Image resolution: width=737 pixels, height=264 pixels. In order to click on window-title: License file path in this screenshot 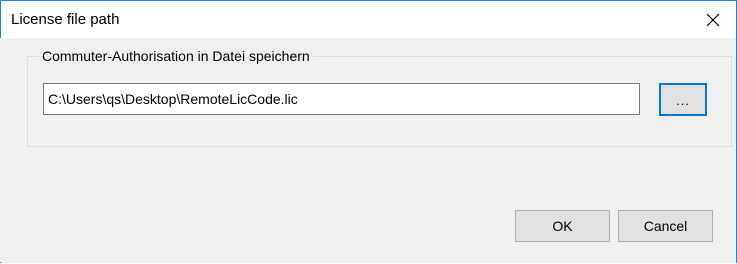, I will do `click(65, 19)`.